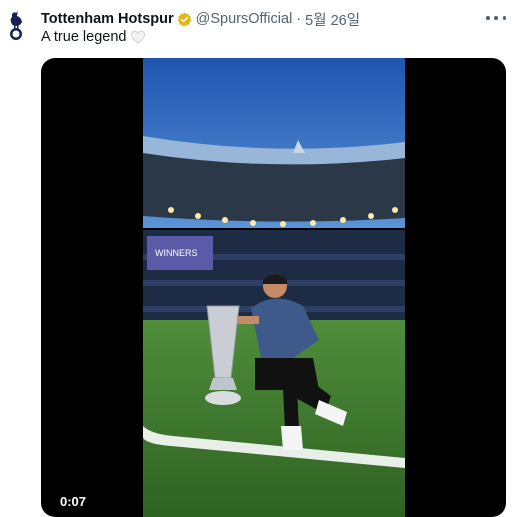 This screenshot has height=517, width=518. I want to click on tweet-text: A true legend, so click(93, 37).